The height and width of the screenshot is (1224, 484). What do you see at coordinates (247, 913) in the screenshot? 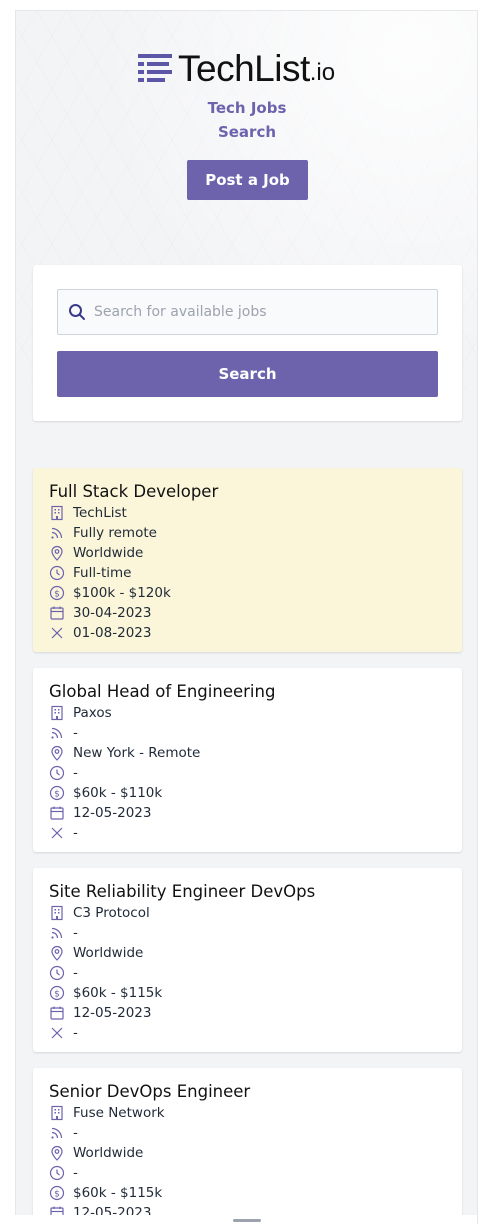
I see `job-company-row: C3 Protocol` at bounding box center [247, 913].